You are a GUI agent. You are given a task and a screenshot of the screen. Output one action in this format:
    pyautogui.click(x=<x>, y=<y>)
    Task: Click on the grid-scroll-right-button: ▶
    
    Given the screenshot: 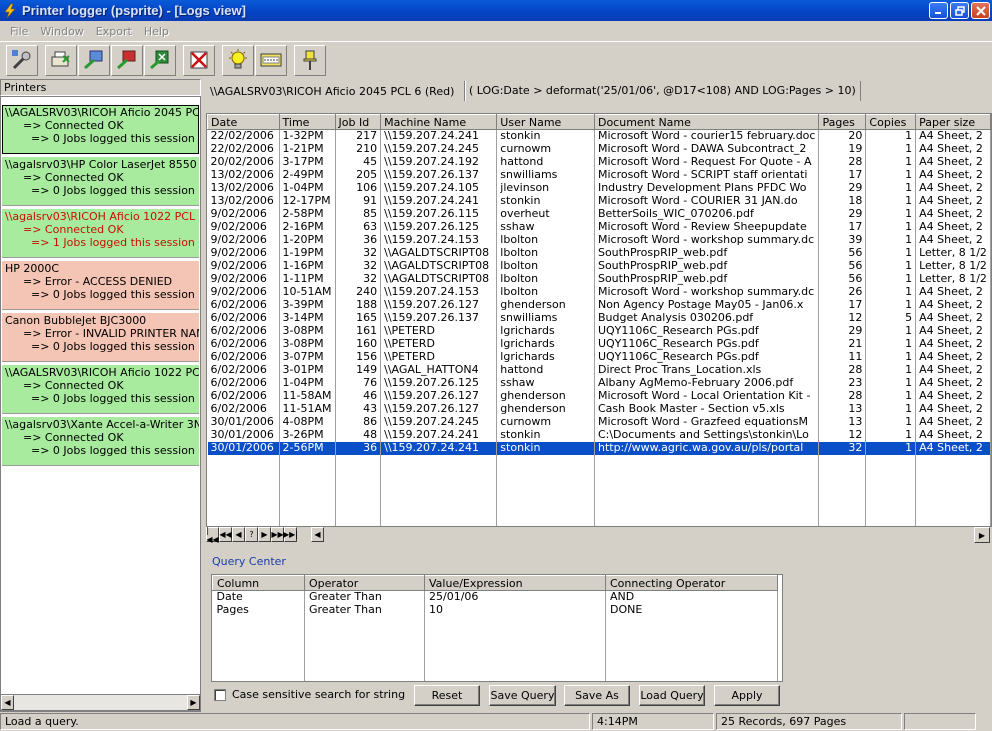 What is the action you would take?
    pyautogui.click(x=982, y=535)
    